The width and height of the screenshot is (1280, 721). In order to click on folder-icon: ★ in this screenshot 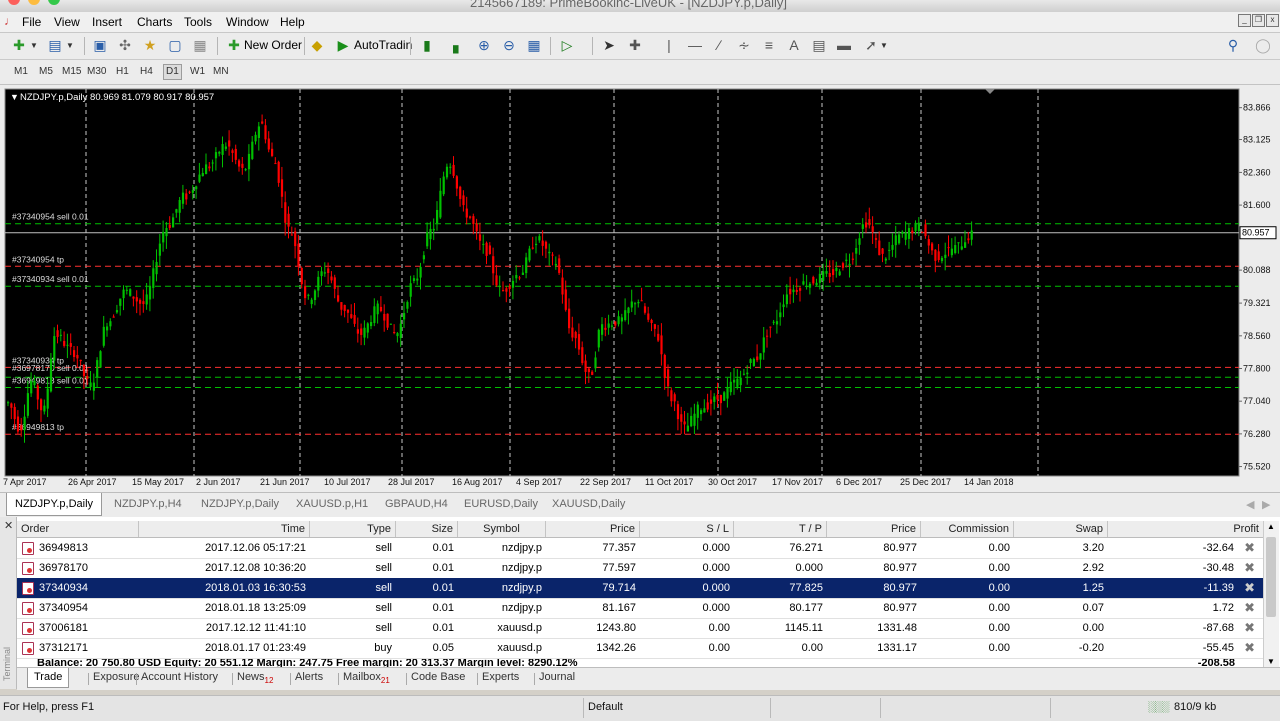, I will do `click(150, 45)`.